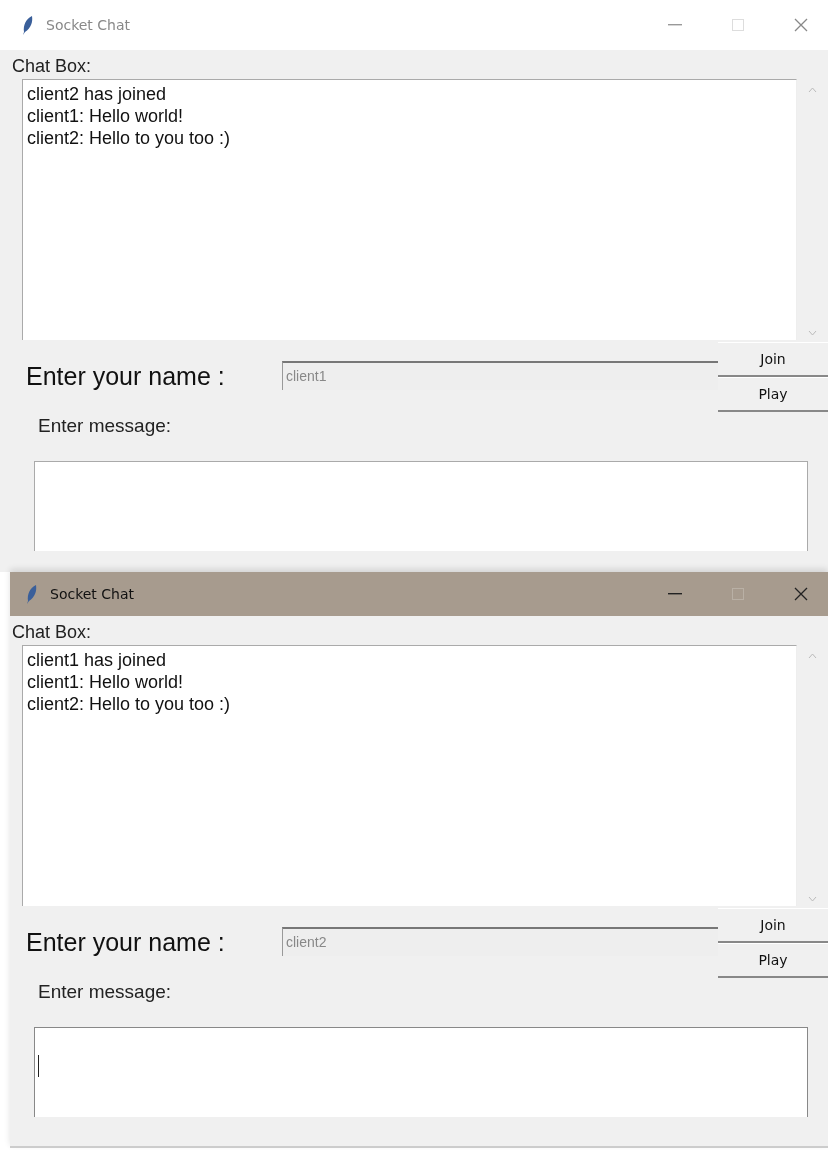 The height and width of the screenshot is (1150, 828). What do you see at coordinates (38, 1066) in the screenshot?
I see `text-cursor` at bounding box center [38, 1066].